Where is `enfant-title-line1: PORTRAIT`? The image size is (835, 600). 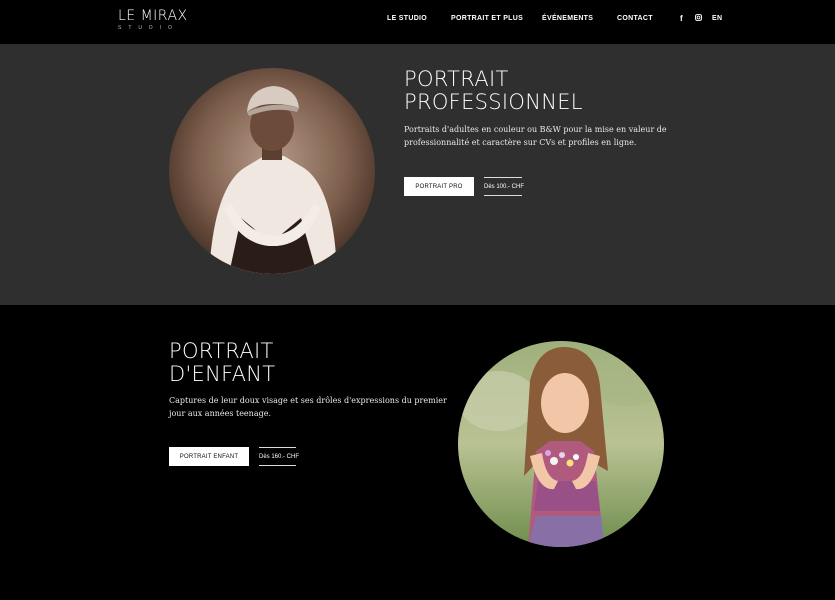 enfant-title-line1: PORTRAIT is located at coordinates (221, 351).